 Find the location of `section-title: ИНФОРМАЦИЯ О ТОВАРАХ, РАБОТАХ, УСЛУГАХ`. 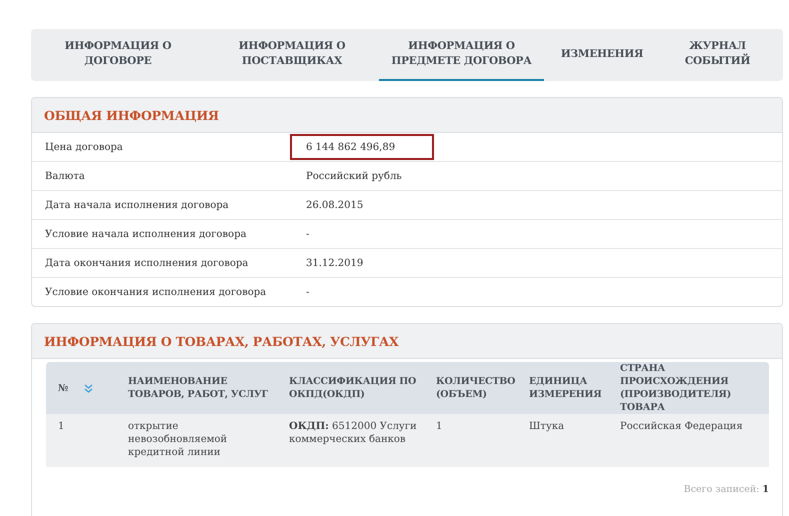

section-title: ИНФОРМАЦИЯ О ТОВАРАХ, РАБОТАХ, УСЛУГАХ is located at coordinates (221, 341).